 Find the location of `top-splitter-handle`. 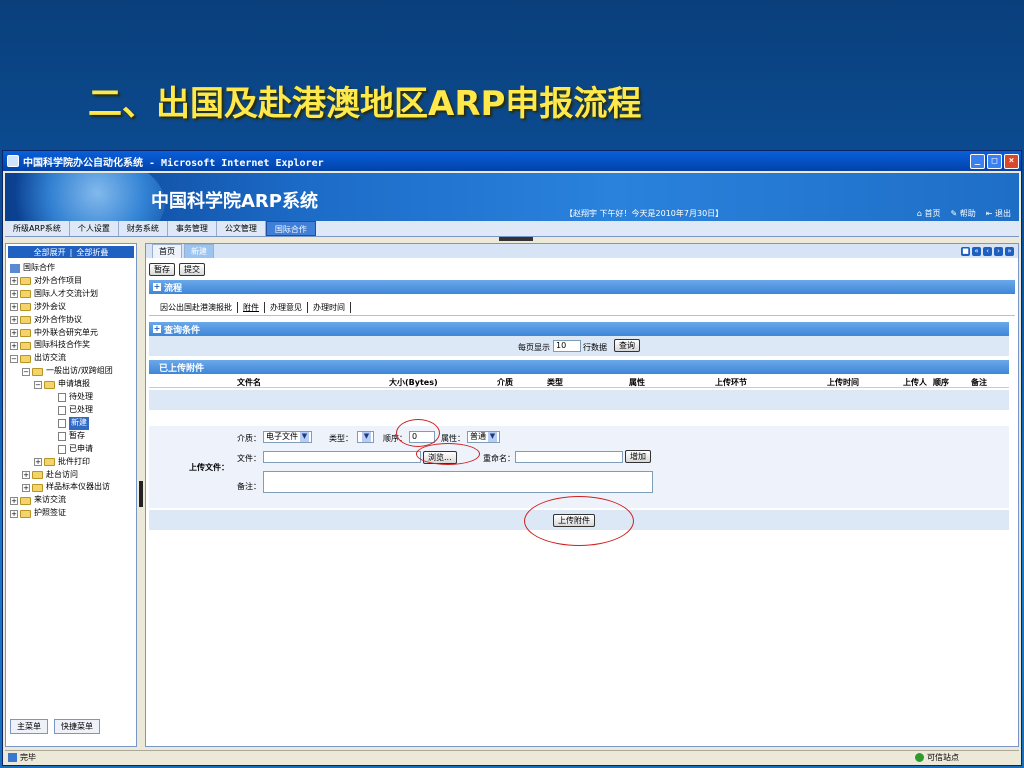

top-splitter-handle is located at coordinates (516, 239).